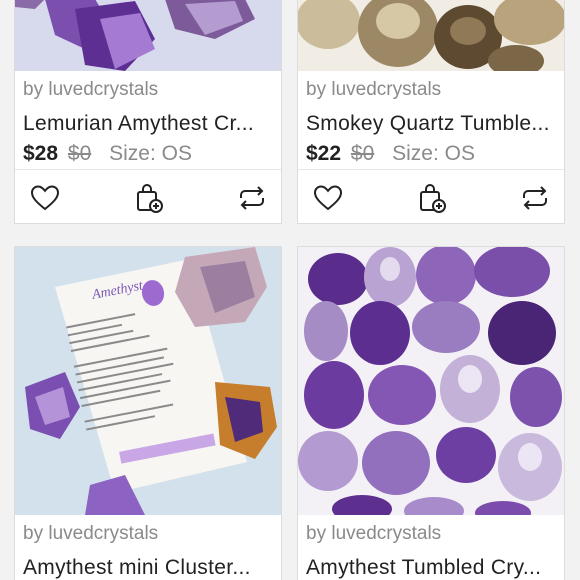 The image size is (580, 580). What do you see at coordinates (324, 153) in the screenshot?
I see `listing-price: $22` at bounding box center [324, 153].